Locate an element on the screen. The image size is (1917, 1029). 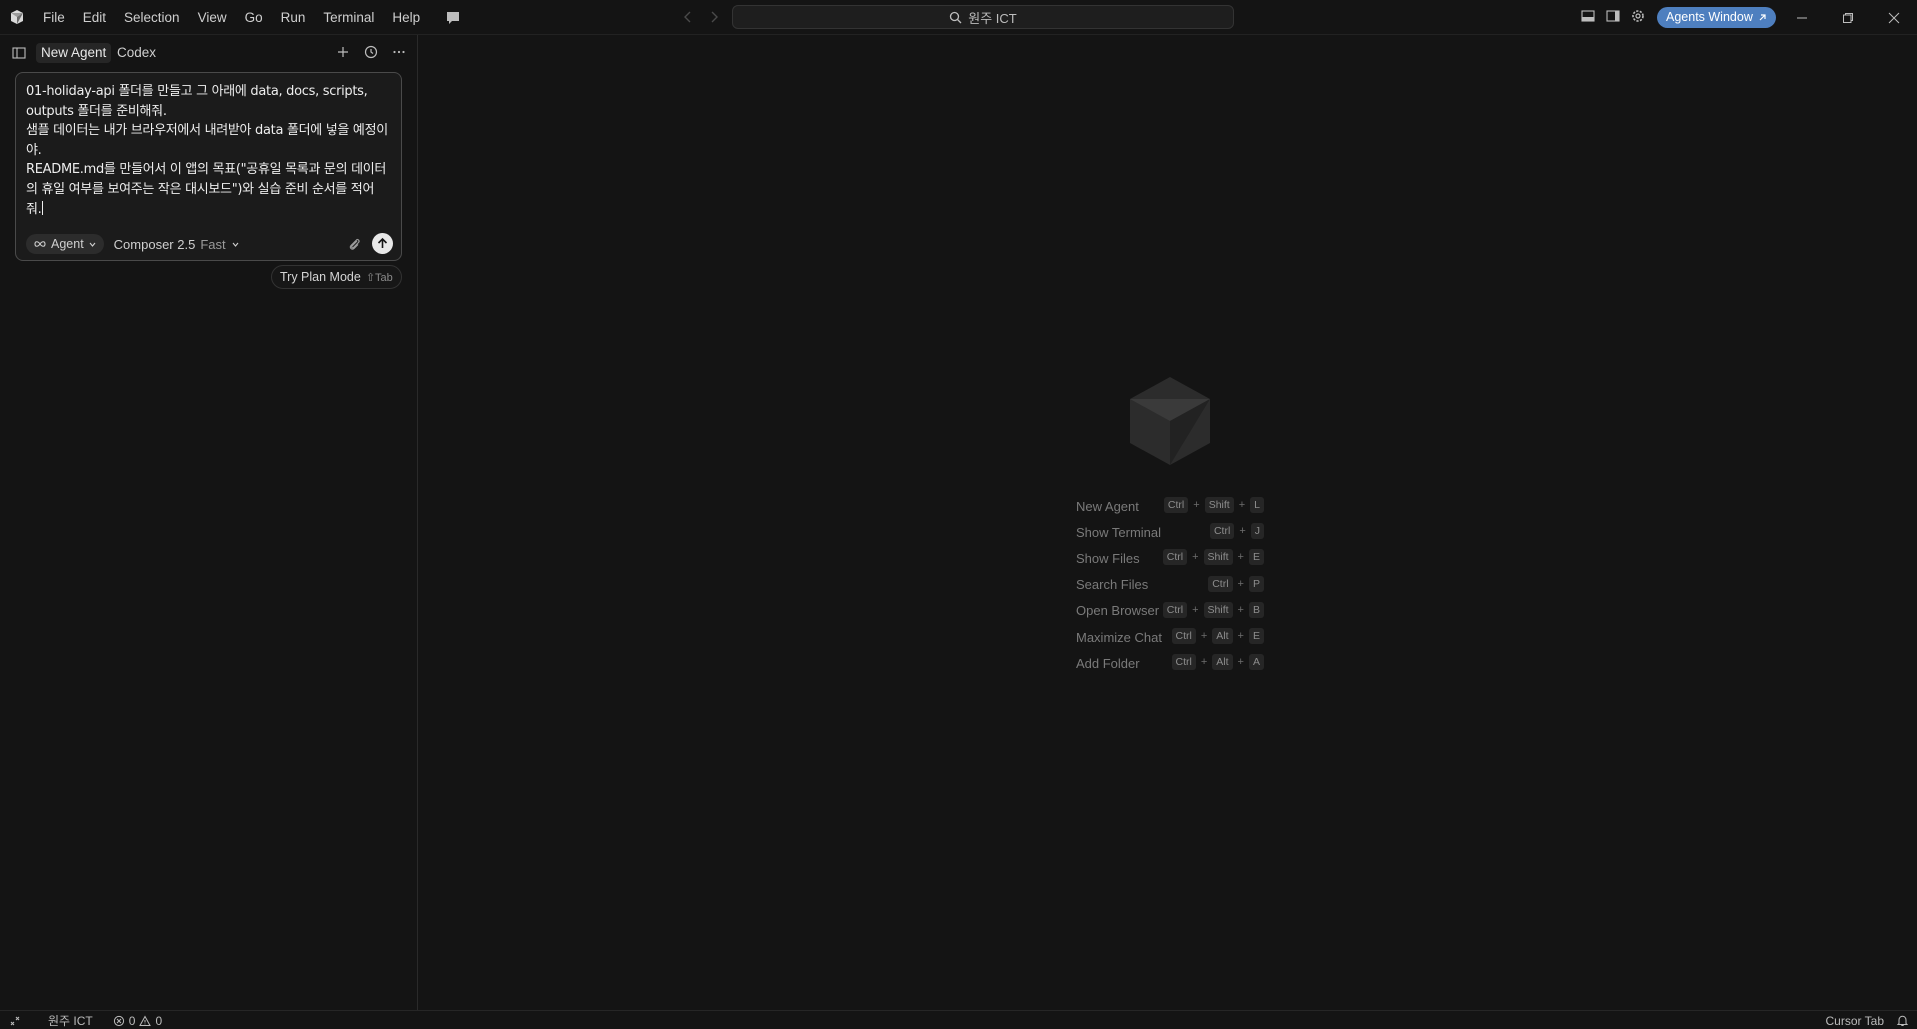
layout-controls is located at coordinates (1613, 16).